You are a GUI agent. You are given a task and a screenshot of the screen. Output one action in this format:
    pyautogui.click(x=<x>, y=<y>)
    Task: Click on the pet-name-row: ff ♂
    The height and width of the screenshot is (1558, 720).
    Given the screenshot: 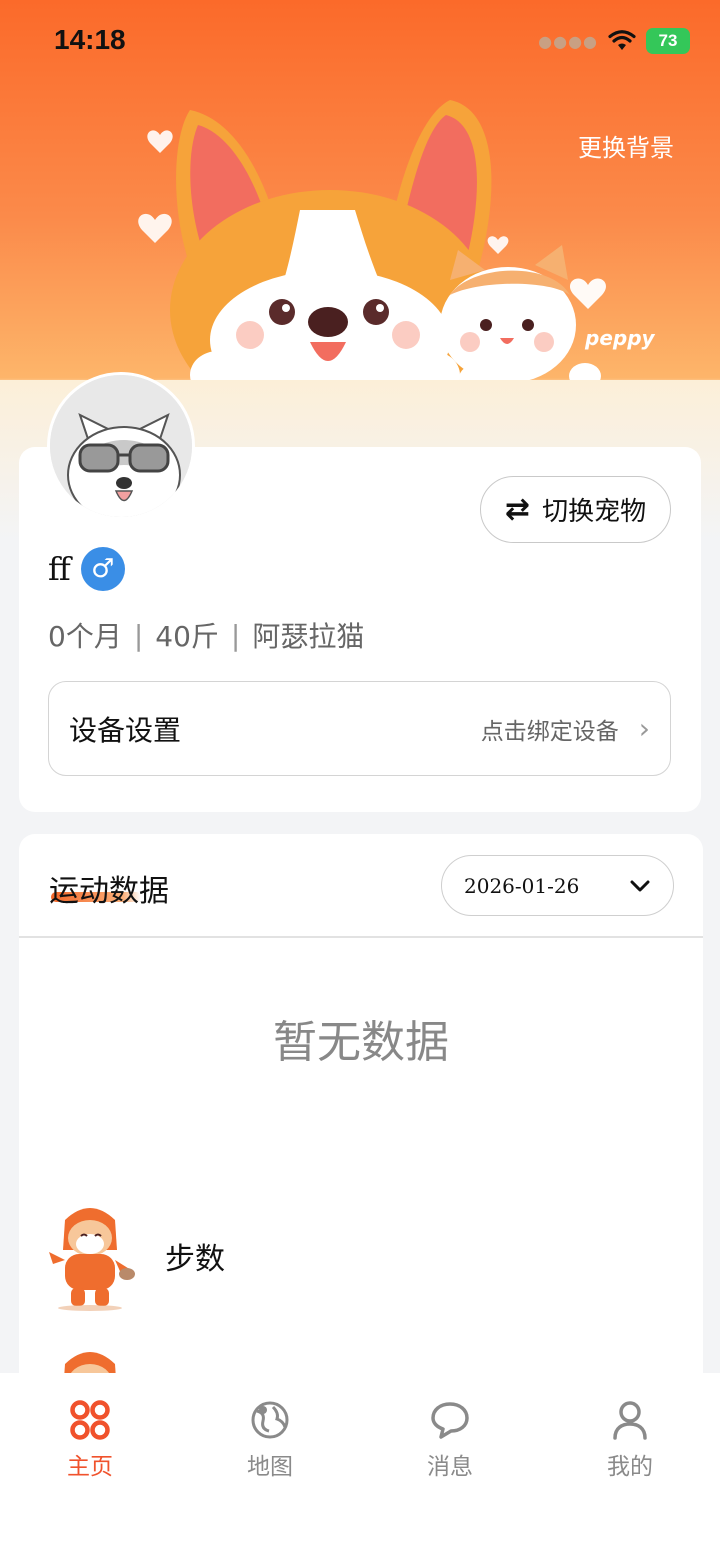 What is the action you would take?
    pyautogui.click(x=86, y=569)
    